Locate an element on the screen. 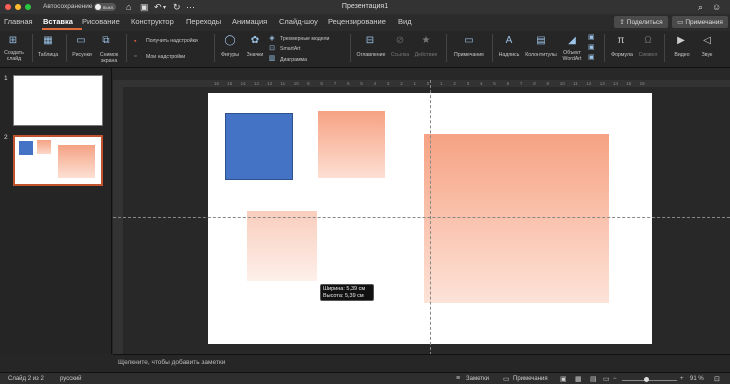  zoom-slider-thumb is located at coordinates (646, 379).